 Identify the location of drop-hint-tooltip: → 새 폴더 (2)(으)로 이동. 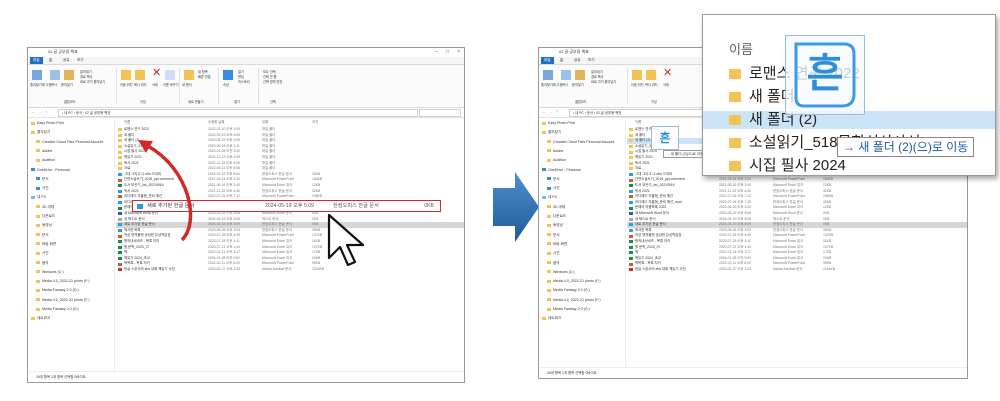
(906, 147).